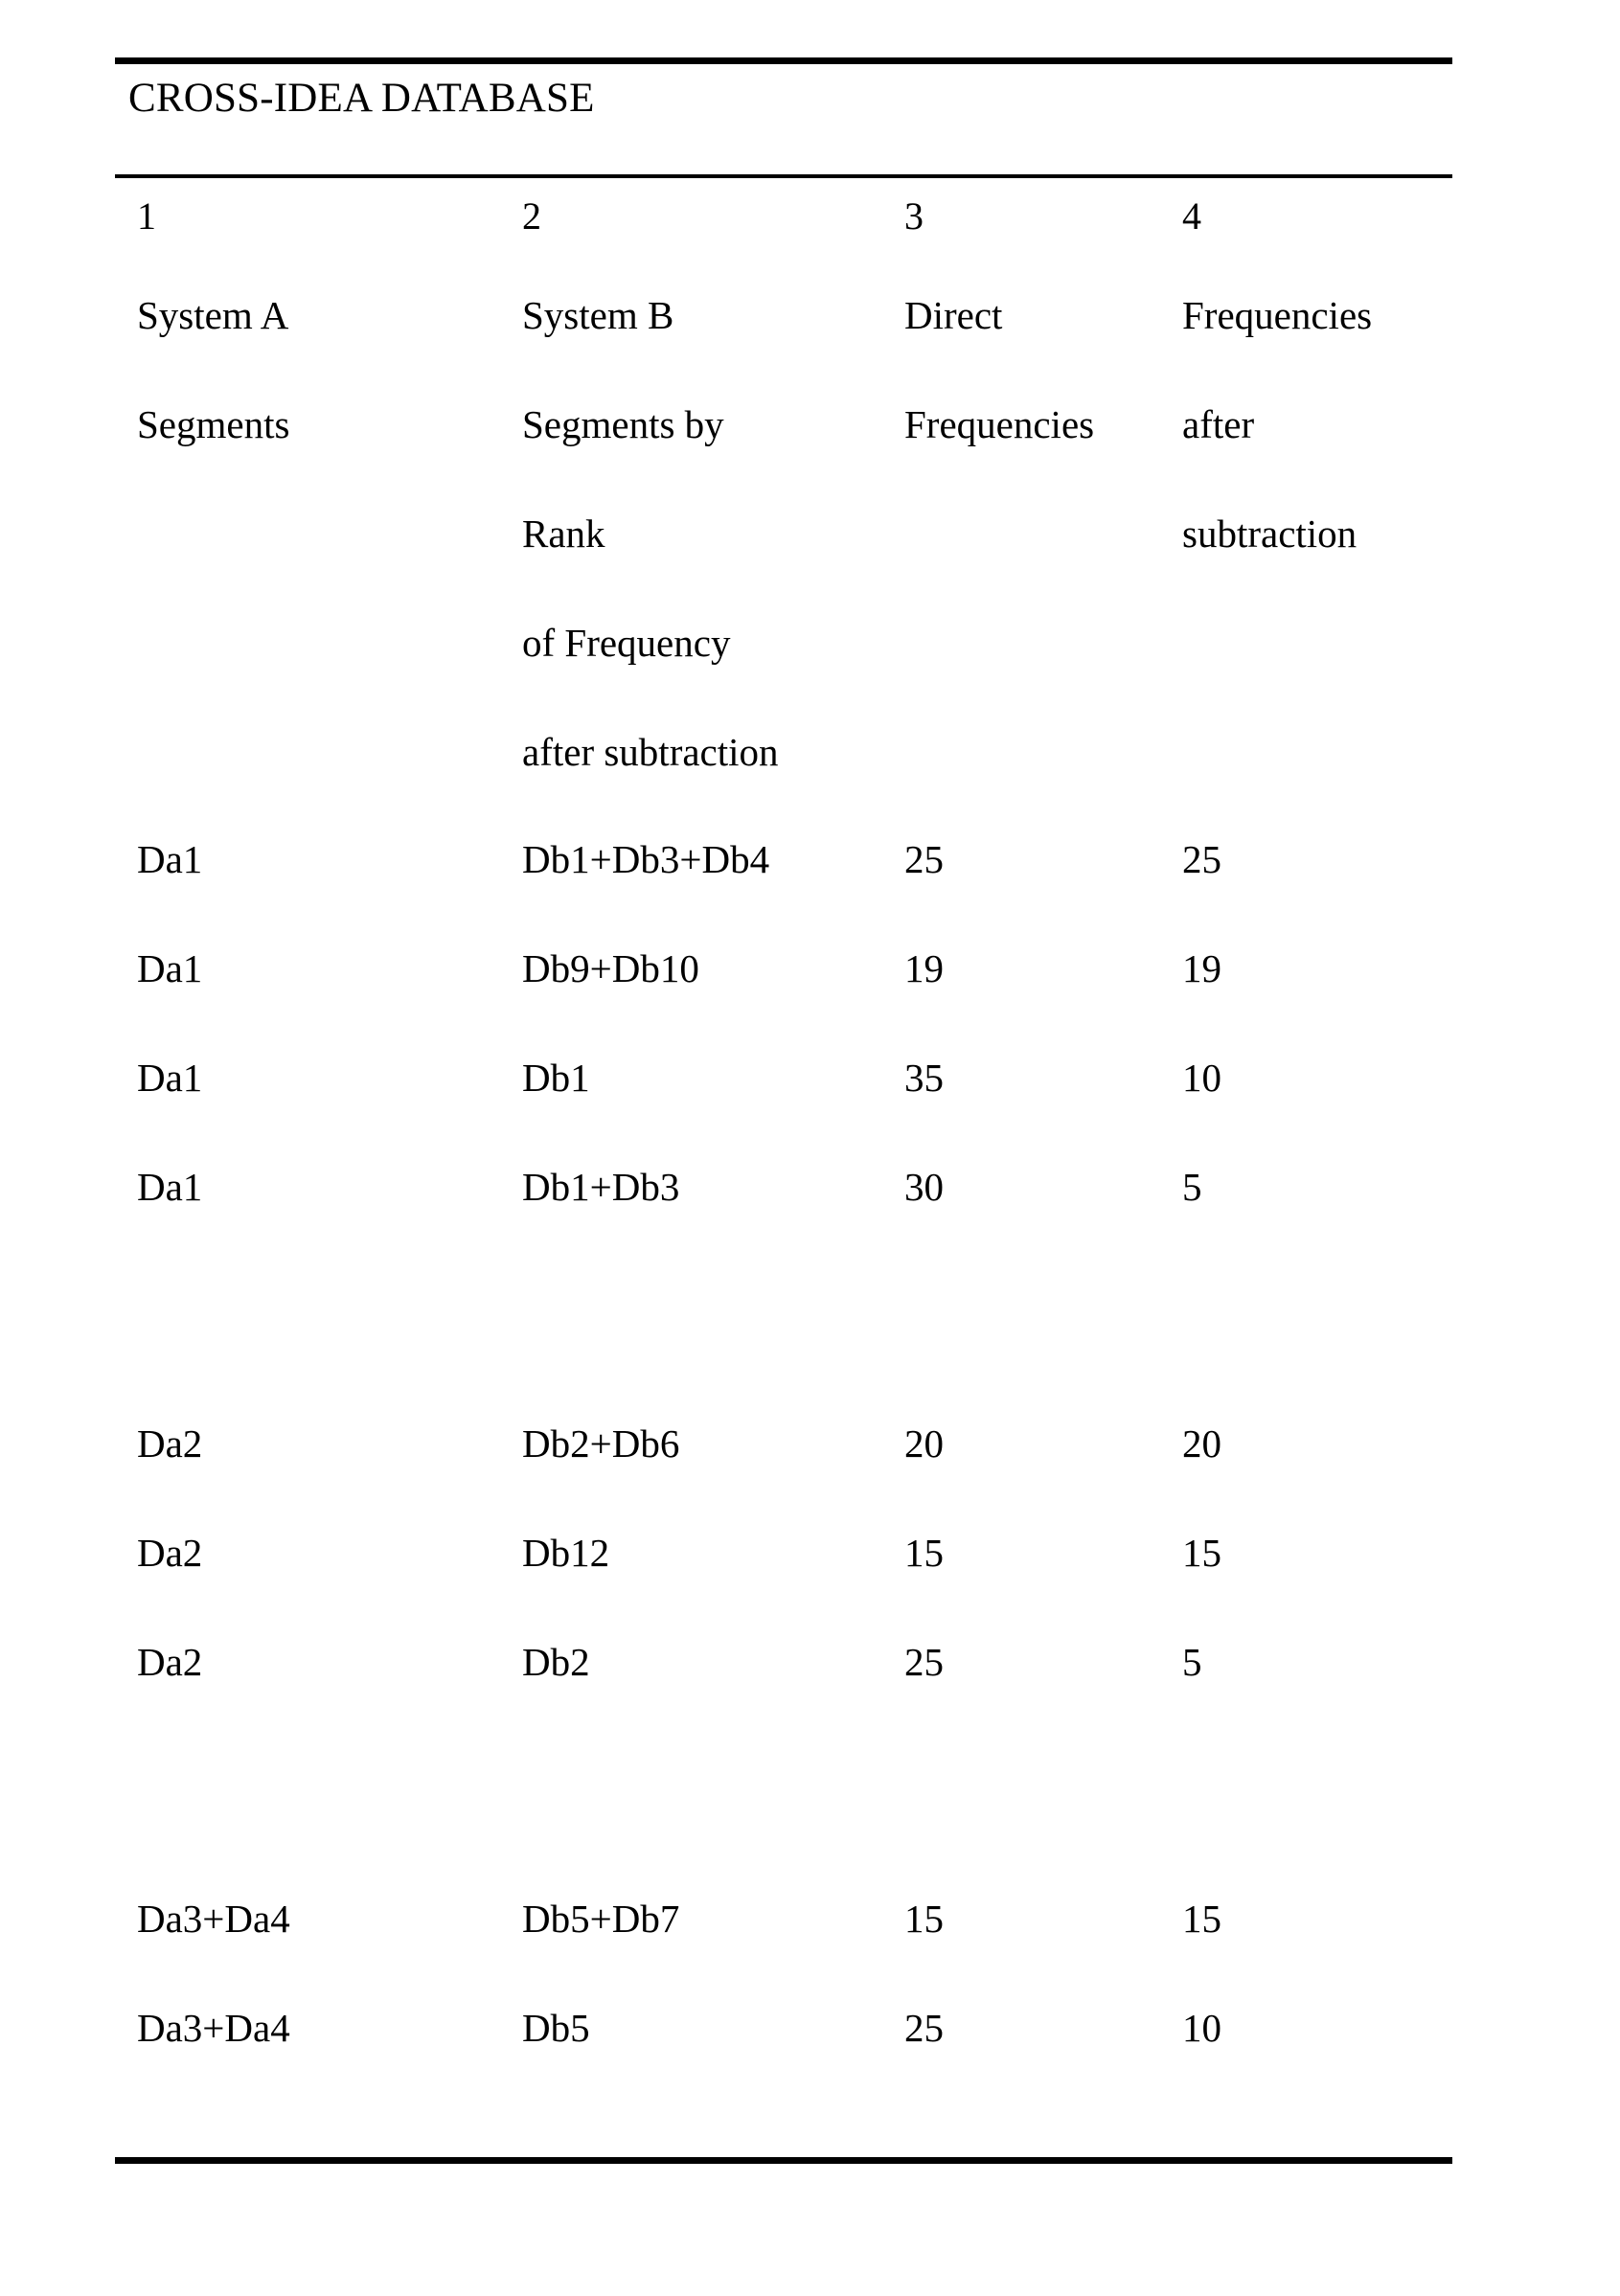 This screenshot has height=2296, width=1620. I want to click on column-4-header-line-2: after, so click(1218, 424).